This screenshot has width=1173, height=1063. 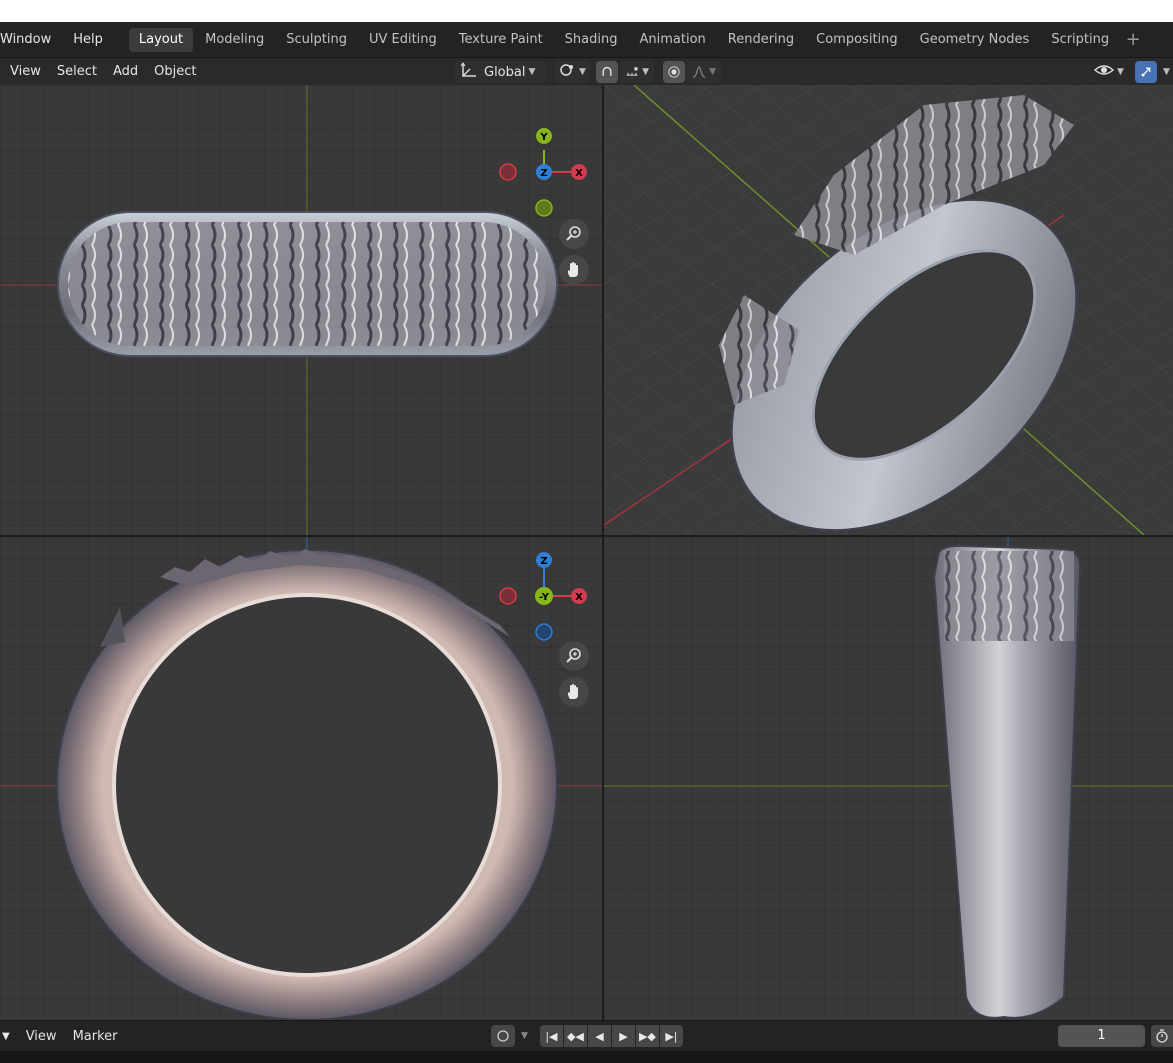 I want to click on tab-rendering: Rendering, so click(x=761, y=40).